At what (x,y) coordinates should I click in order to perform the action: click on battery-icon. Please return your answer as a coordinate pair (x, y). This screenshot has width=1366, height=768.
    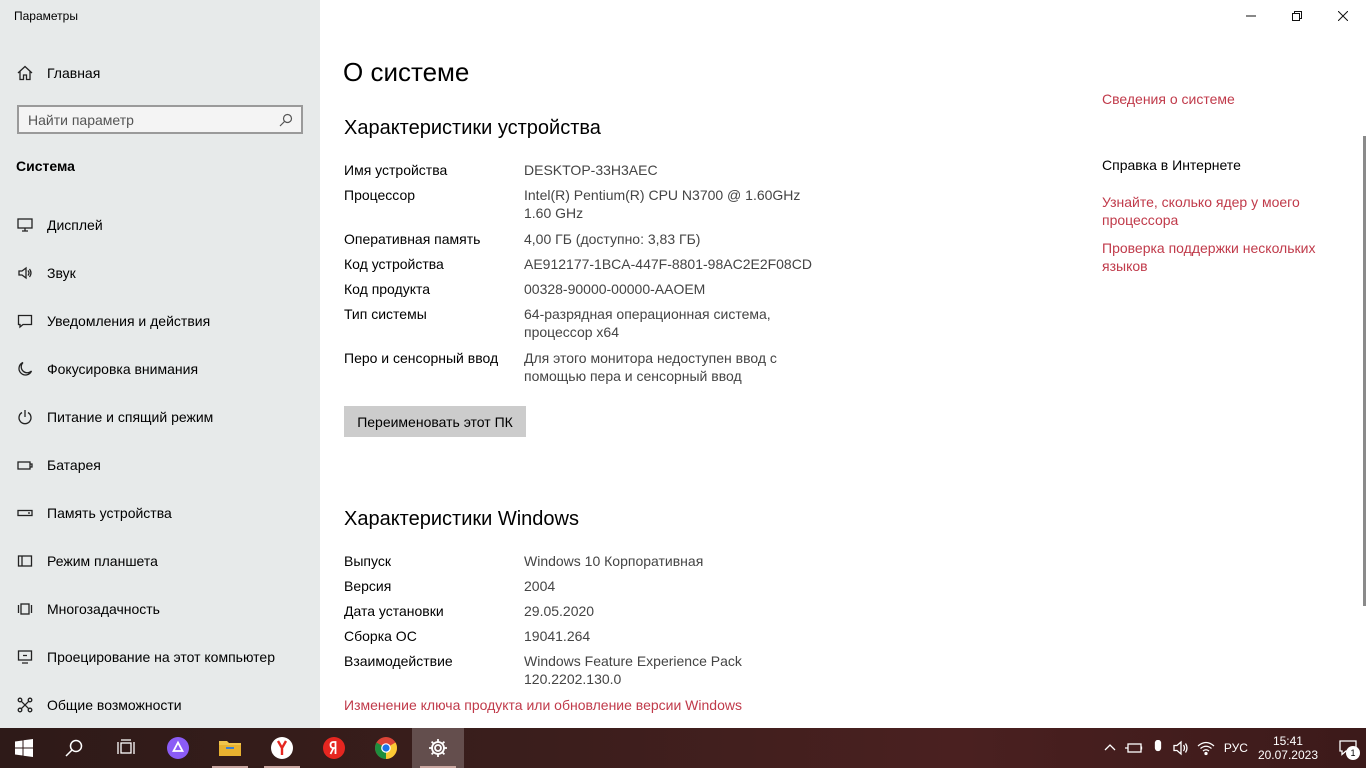
    Looking at the image, I should click on (25, 465).